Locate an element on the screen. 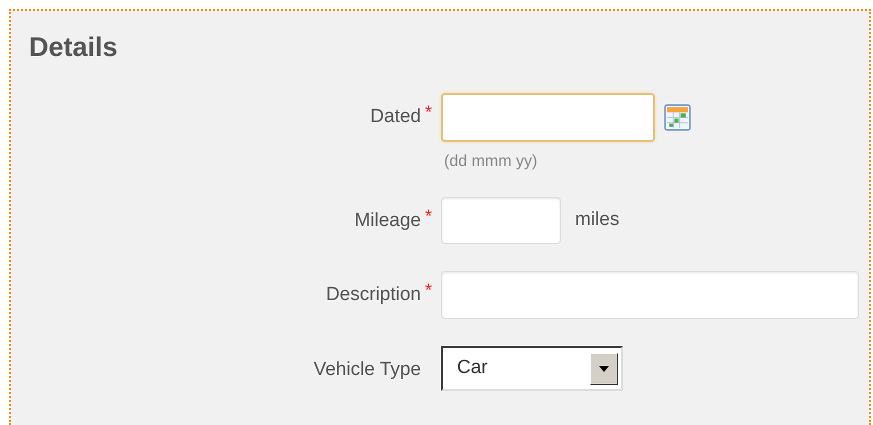 The height and width of the screenshot is (425, 873). unit-label: miles is located at coordinates (597, 220).